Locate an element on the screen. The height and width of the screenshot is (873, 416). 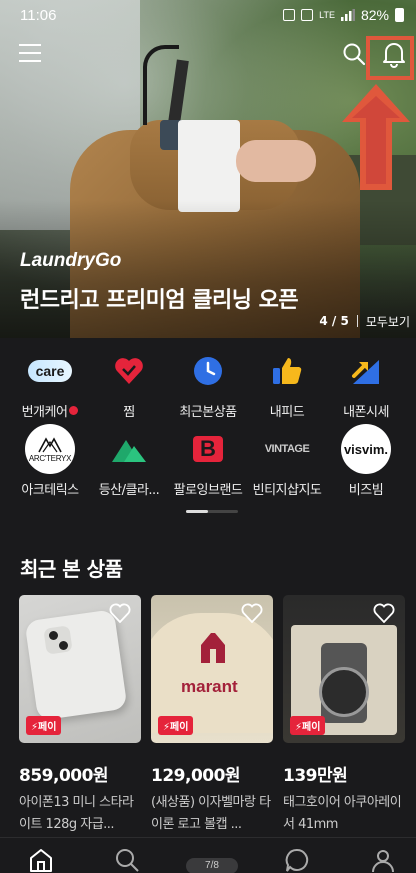
shortcut-recent: 최근본상품 is located at coordinates (208, 382).